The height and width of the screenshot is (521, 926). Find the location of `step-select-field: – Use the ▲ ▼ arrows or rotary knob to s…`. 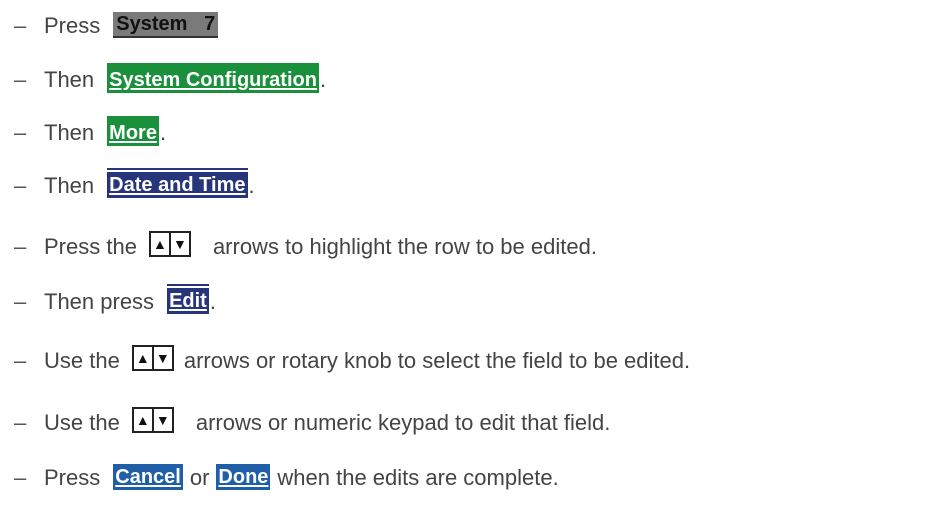

step-select-field: – Use the ▲ ▼ arrows or rotary knob to s… is located at coordinates (352, 361).